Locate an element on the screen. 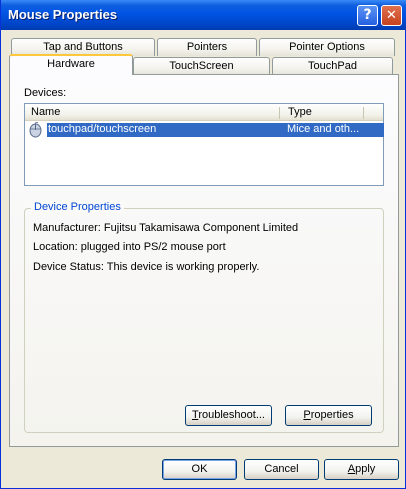  location-text: Location: plugged into PS/2 mouse port is located at coordinates (129, 247).